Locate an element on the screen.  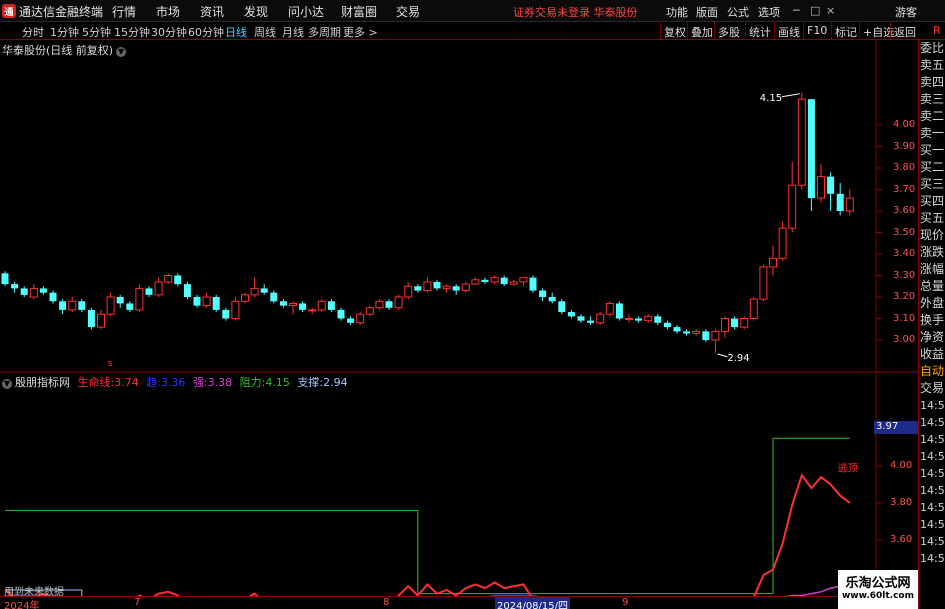
period-weekly: 周线 is located at coordinates (265, 32).